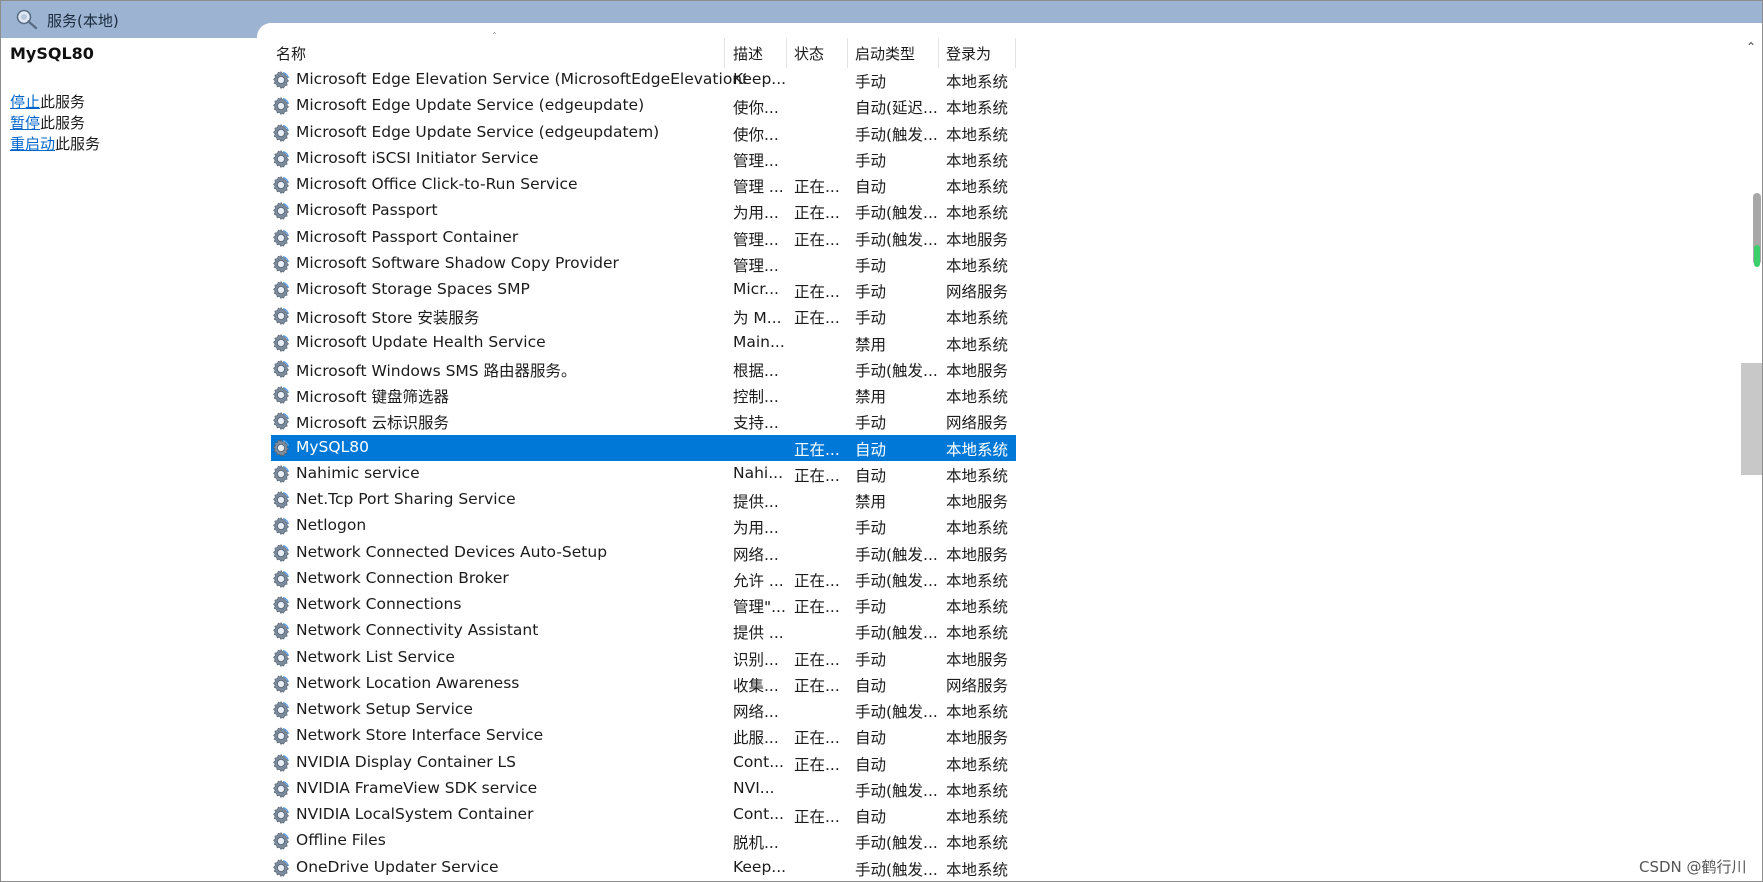 This screenshot has height=882, width=1763. Describe the element at coordinates (643, 500) in the screenshot. I see `table-row: Net.Tcp Port Sharing Service 提供... 禁用 本地服务` at that location.